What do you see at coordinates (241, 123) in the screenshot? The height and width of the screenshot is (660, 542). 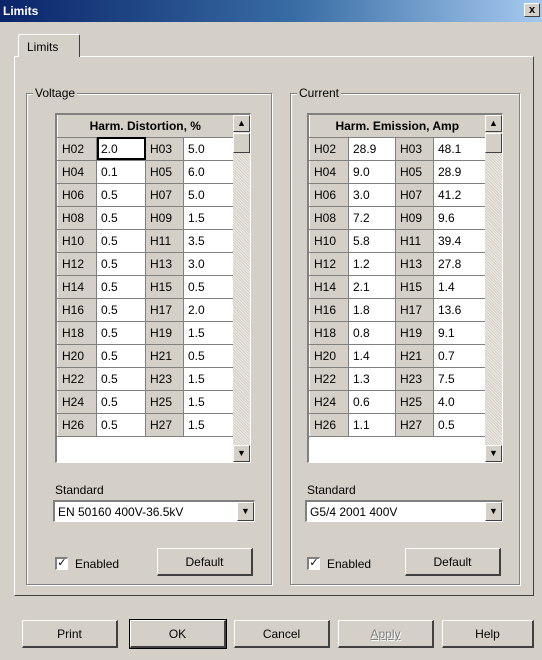 I see `voltage-scroll-up-button: ▲` at bounding box center [241, 123].